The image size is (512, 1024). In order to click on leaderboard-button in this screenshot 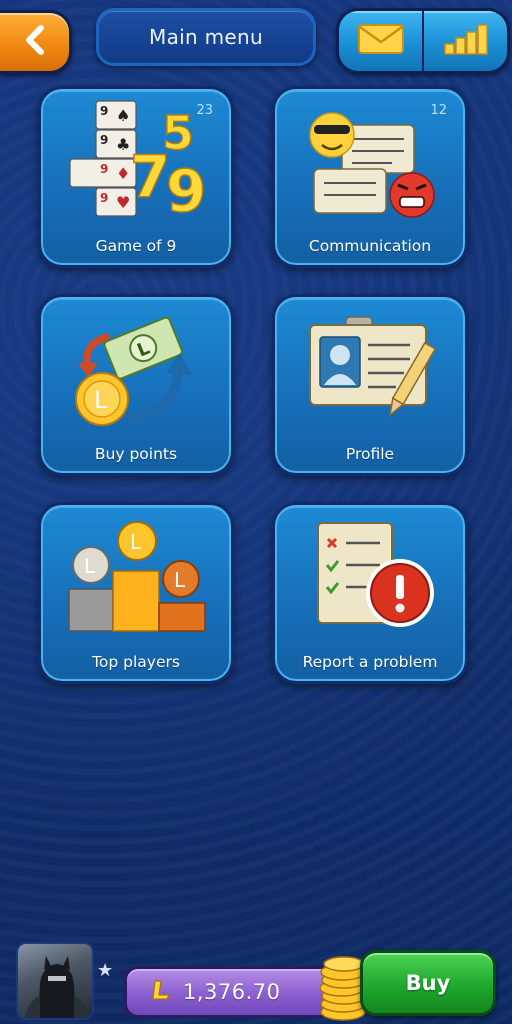, I will do `click(464, 41)`.